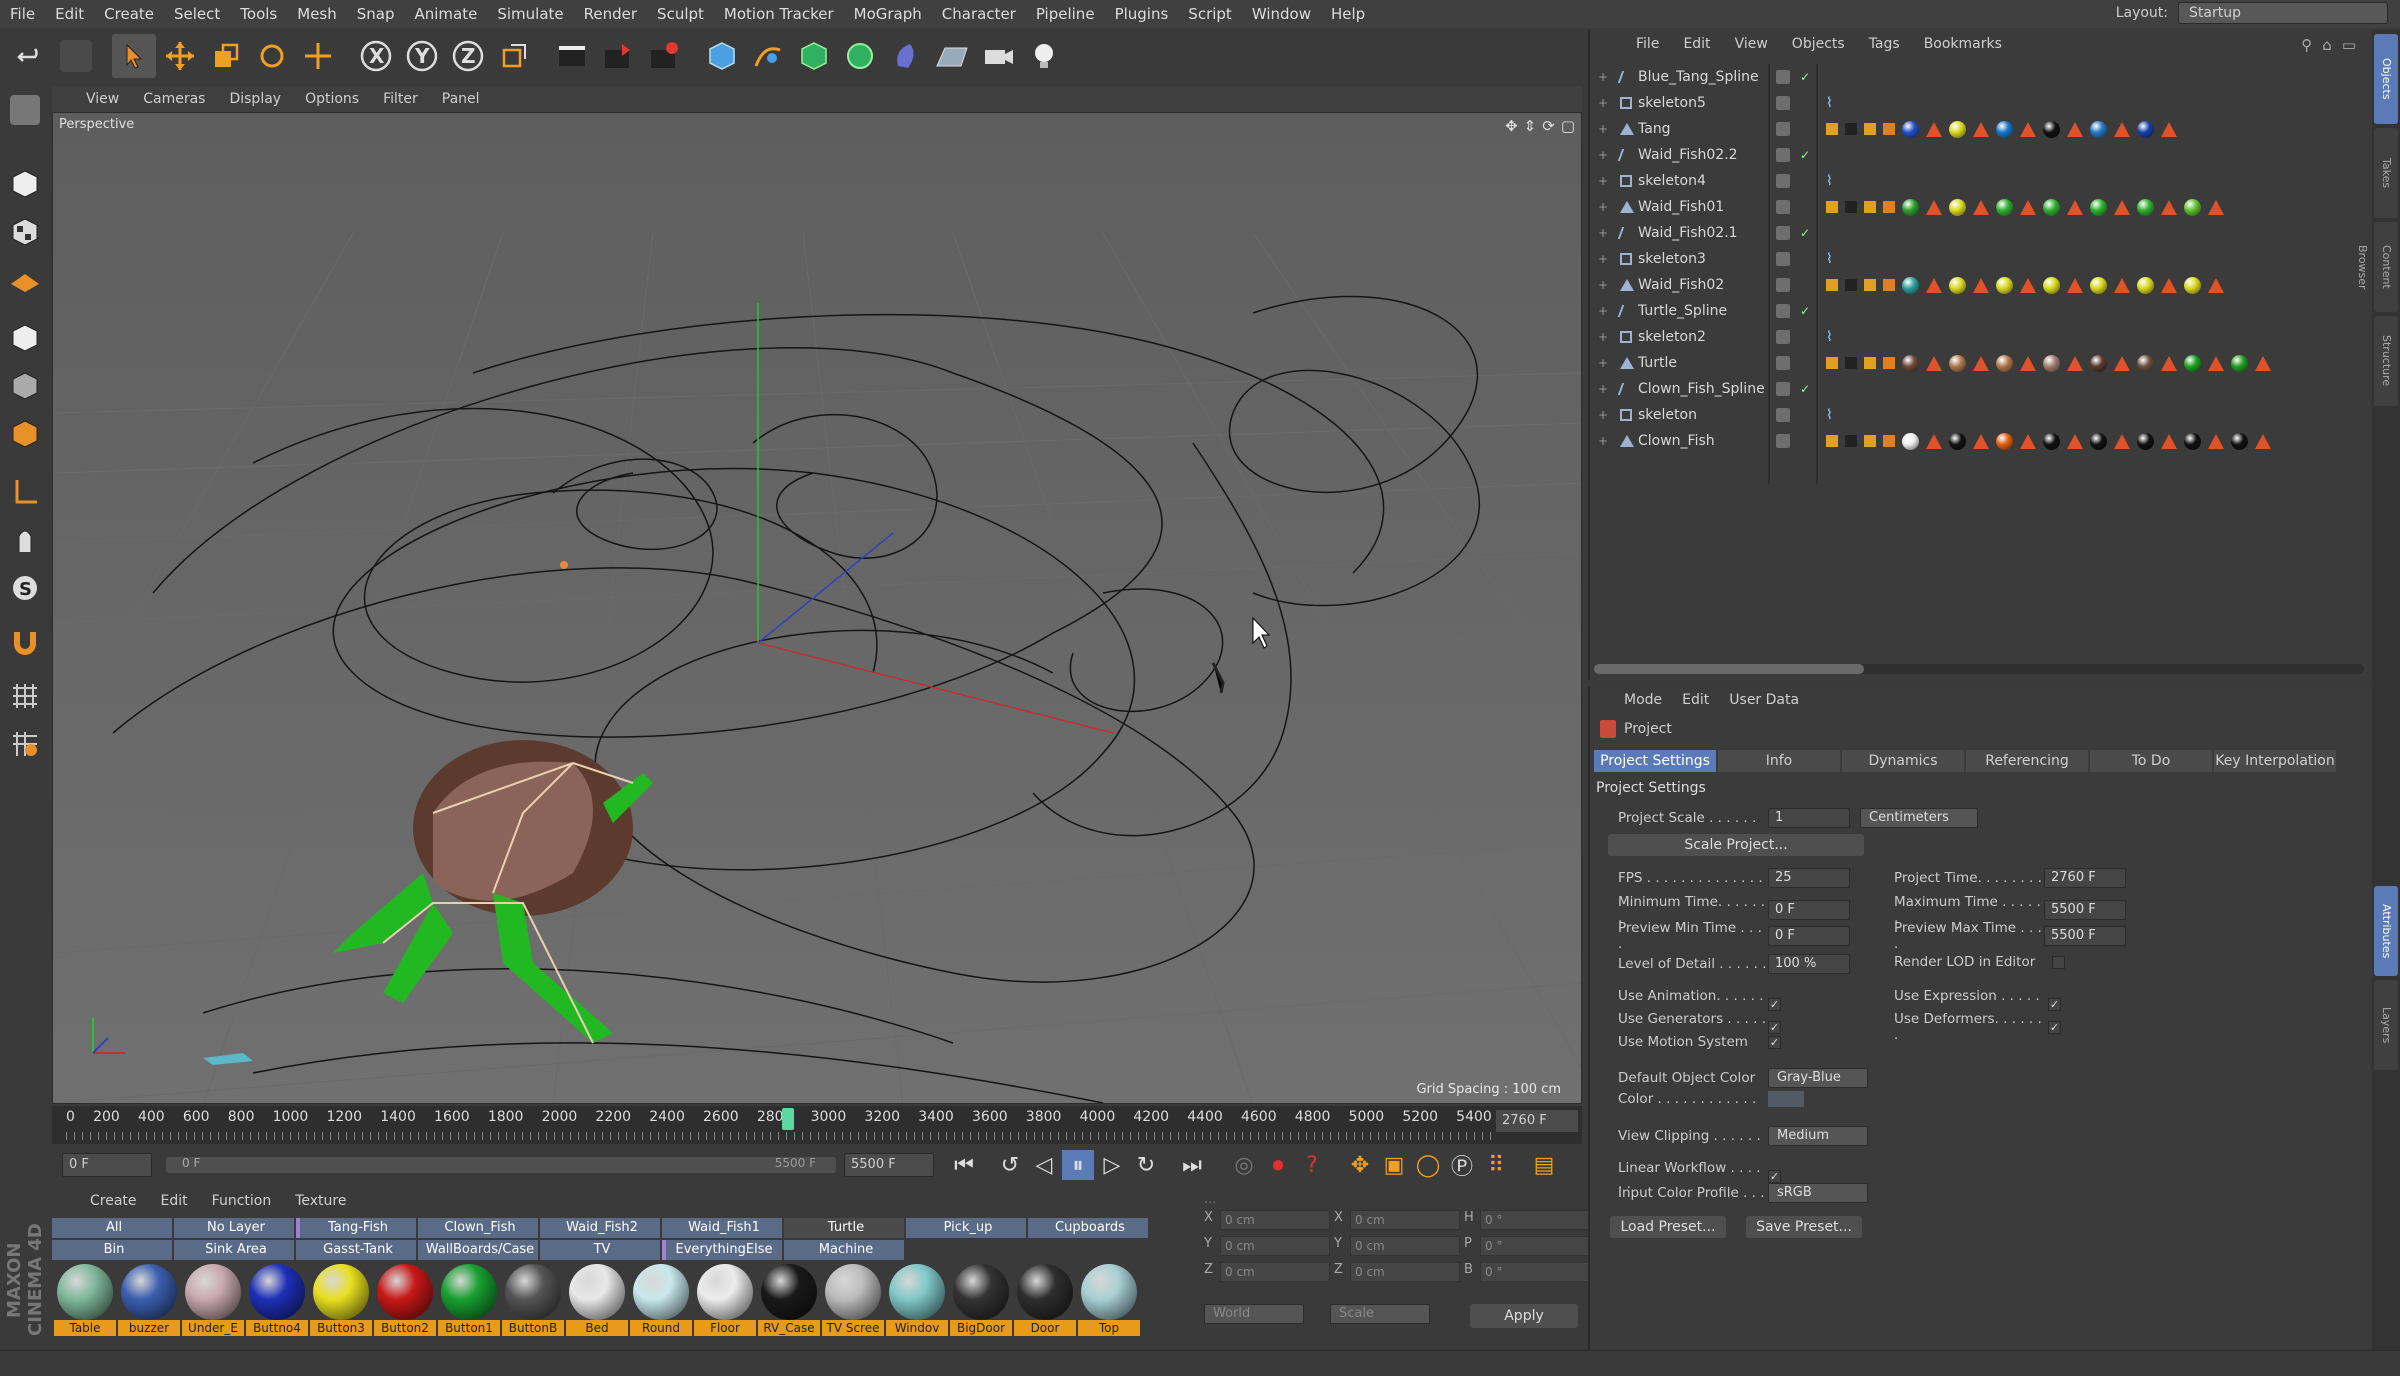 Image resolution: width=2400 pixels, height=1376 pixels. What do you see at coordinates (530, 14) in the screenshot?
I see `menu-simulate: Simulate` at bounding box center [530, 14].